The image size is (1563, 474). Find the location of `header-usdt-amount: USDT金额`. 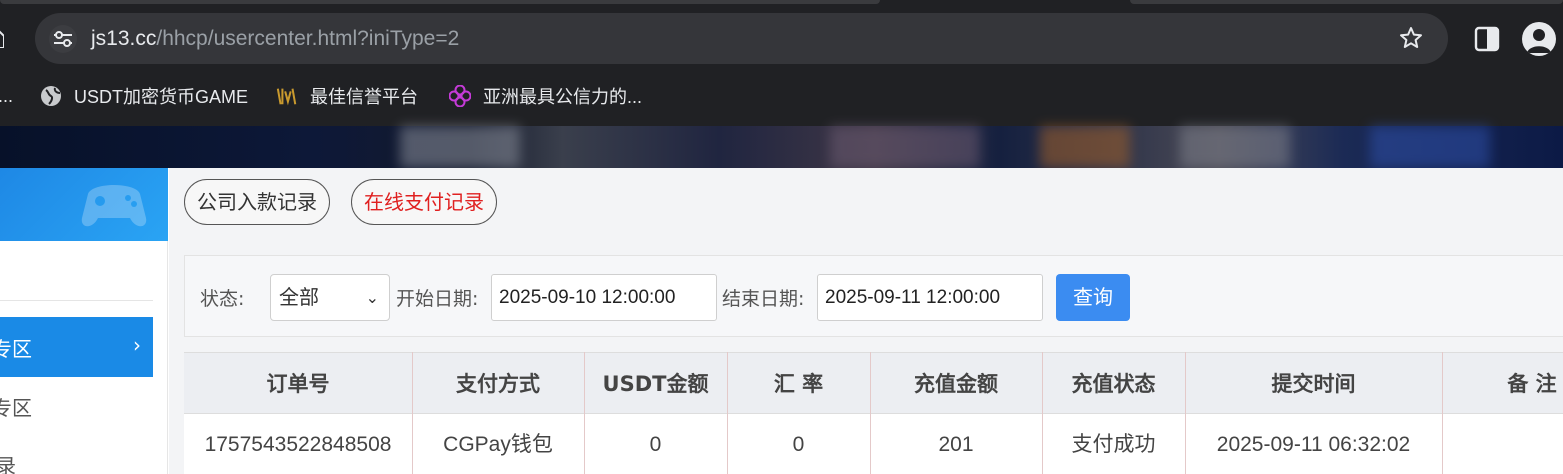

header-usdt-amount: USDT金额 is located at coordinates (655, 384).